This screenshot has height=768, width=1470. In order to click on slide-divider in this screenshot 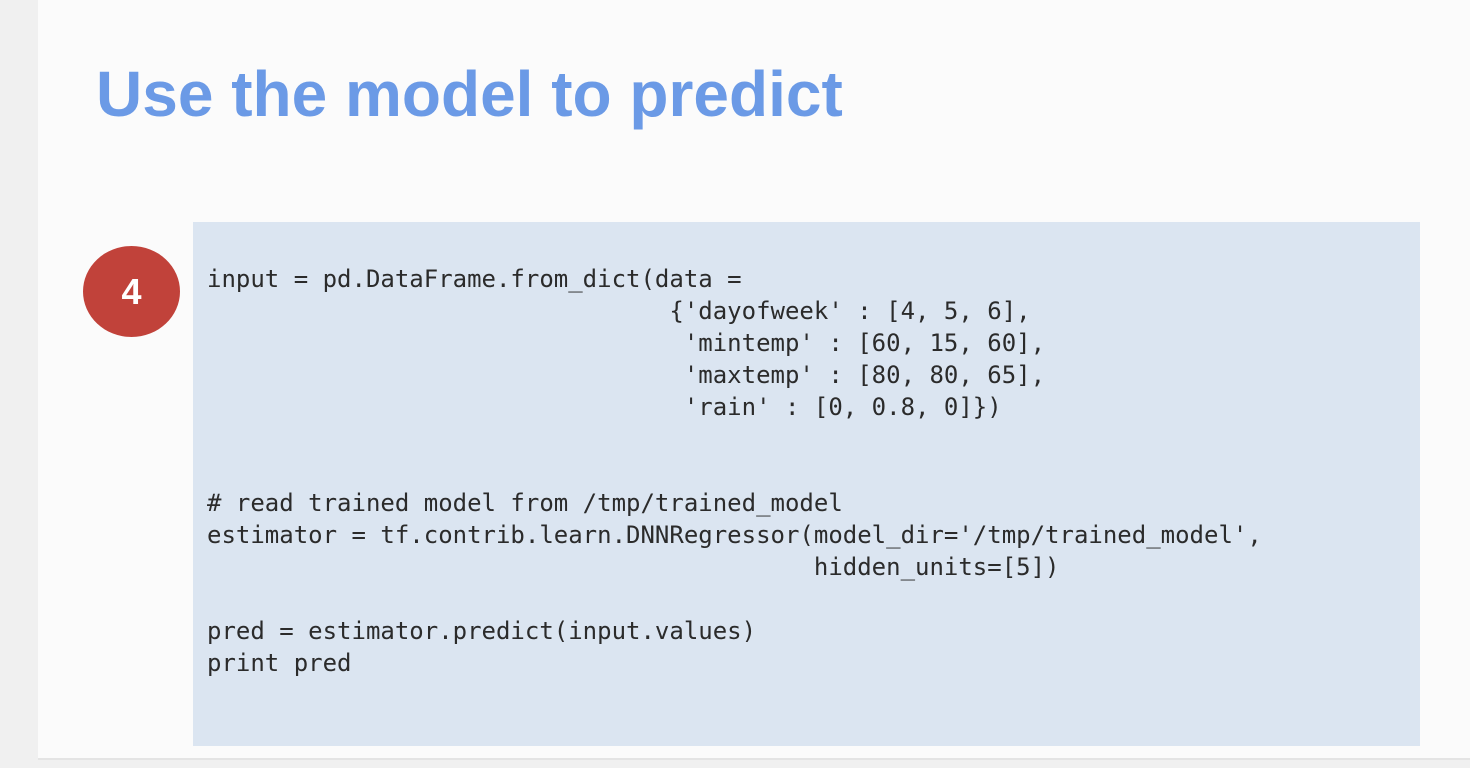, I will do `click(754, 759)`.